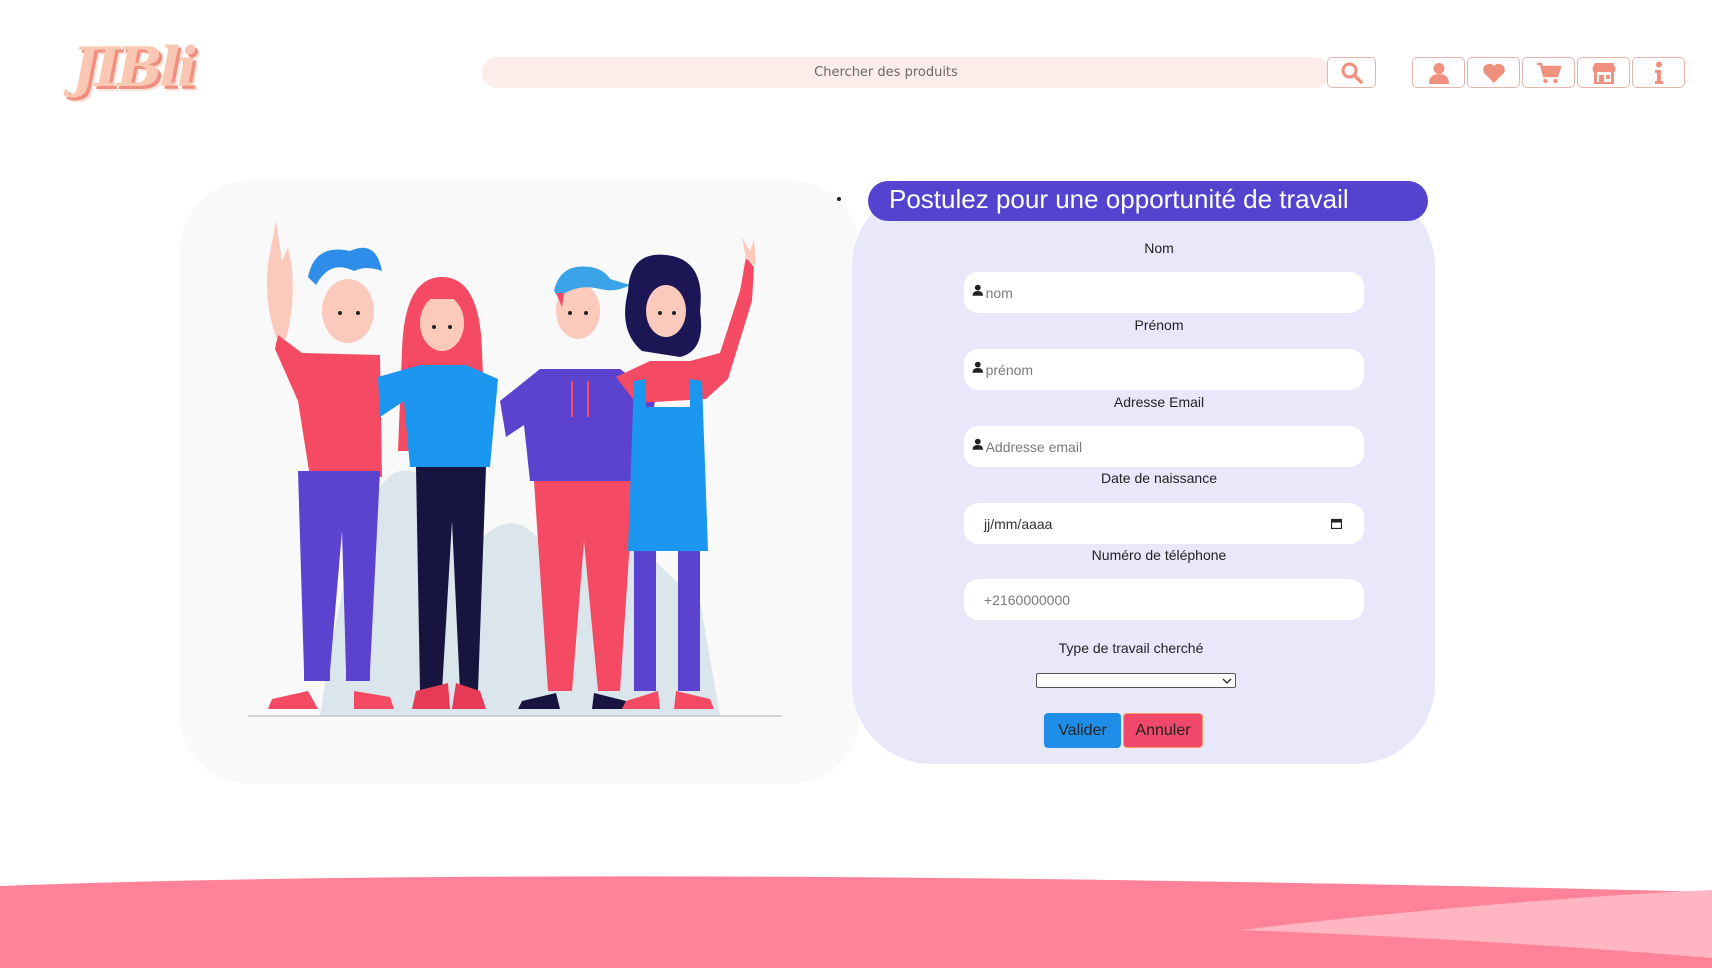 The width and height of the screenshot is (1712, 968). What do you see at coordinates (1082, 730) in the screenshot?
I see `submit-button: Valider` at bounding box center [1082, 730].